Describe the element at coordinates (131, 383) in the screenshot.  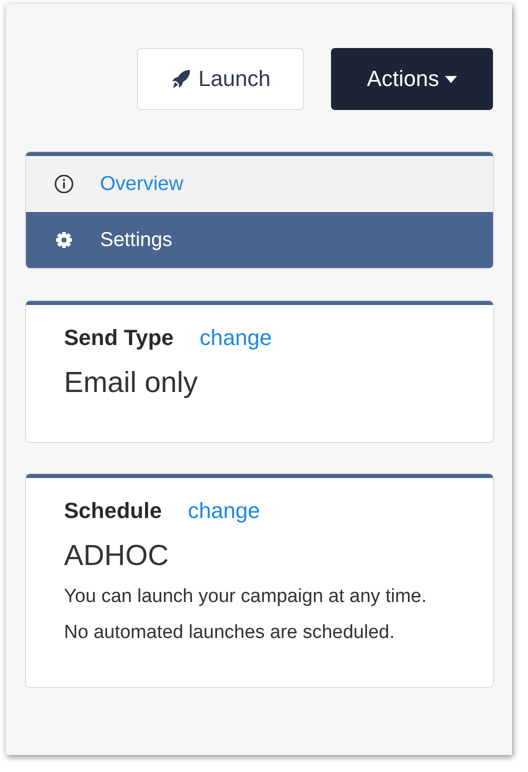
I see `card-value: Email only` at that location.